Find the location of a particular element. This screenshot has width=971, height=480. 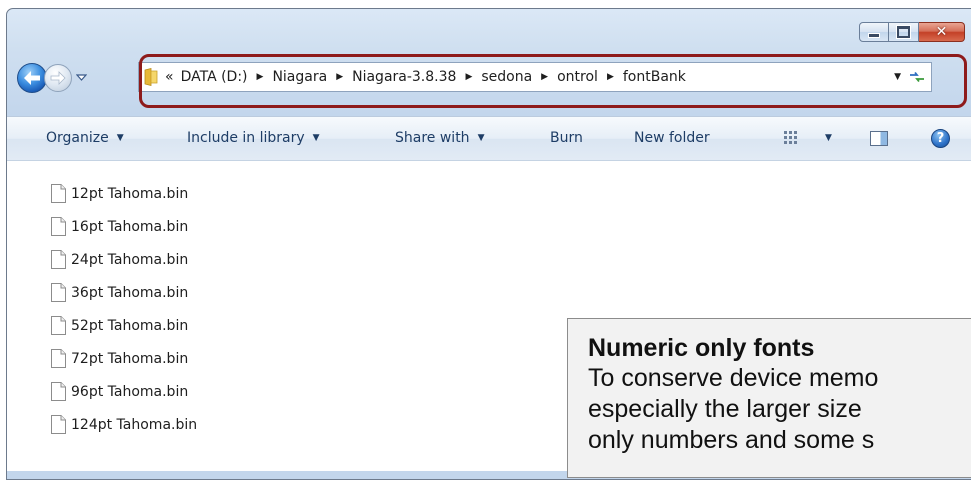

folder-icon is located at coordinates (151, 77).